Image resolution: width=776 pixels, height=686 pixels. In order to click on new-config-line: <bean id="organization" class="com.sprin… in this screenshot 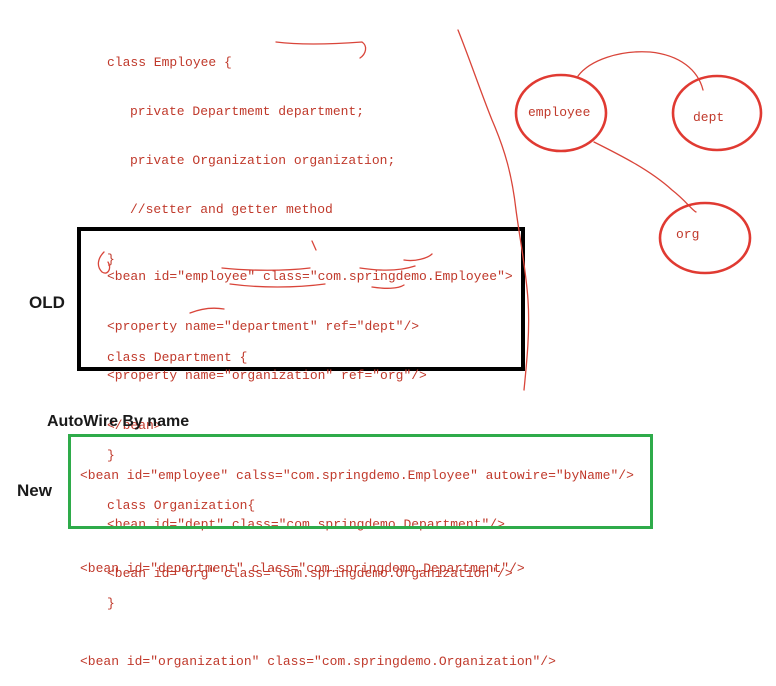, I will do `click(318, 661)`.